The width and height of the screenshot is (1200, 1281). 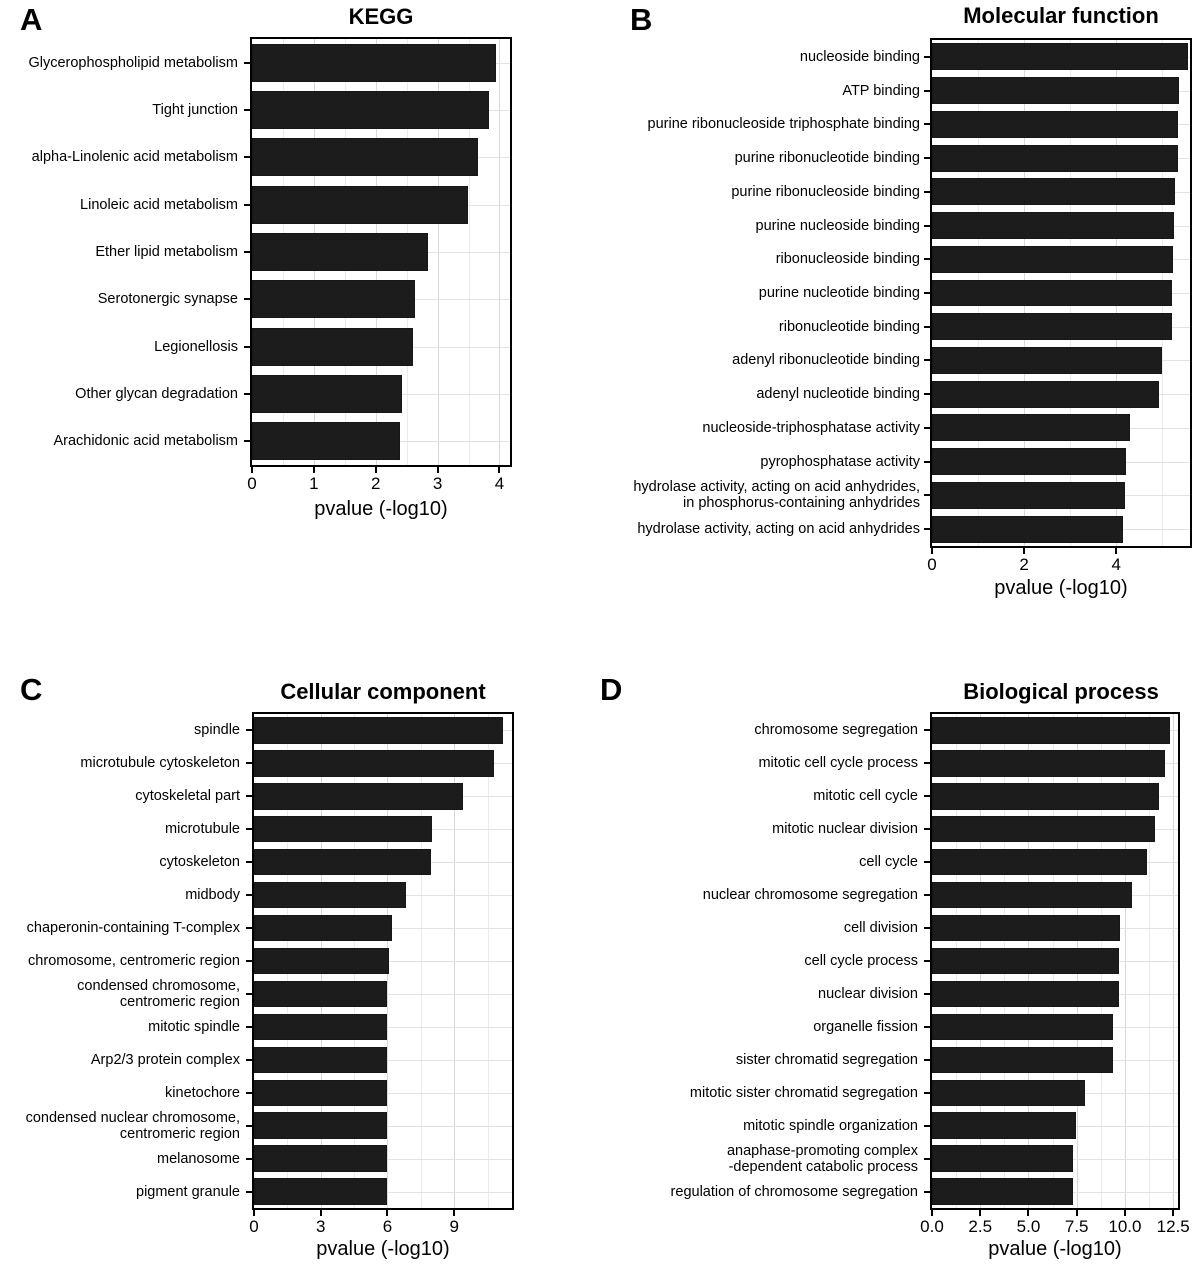 What do you see at coordinates (859, 56) in the screenshot?
I see `category-label: nucleoside binding` at bounding box center [859, 56].